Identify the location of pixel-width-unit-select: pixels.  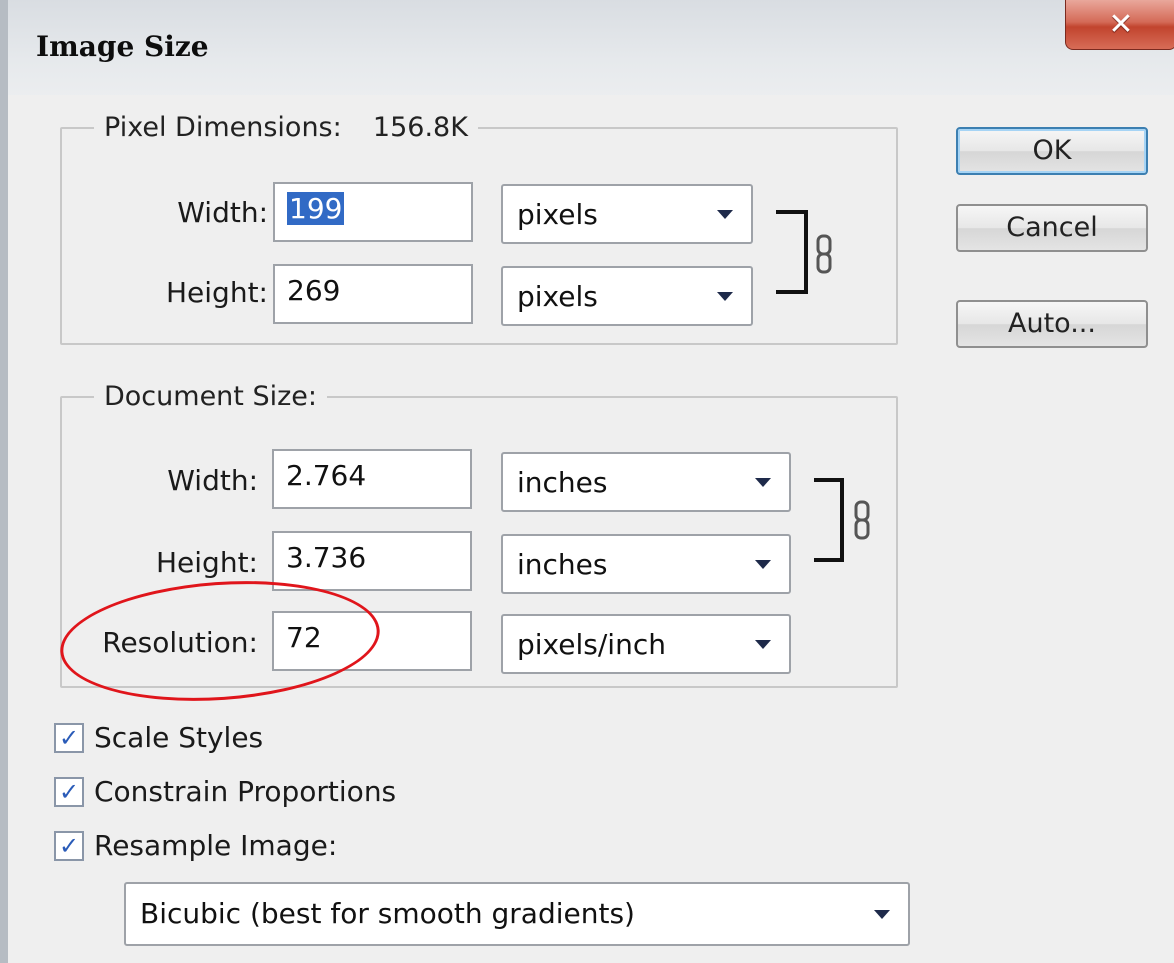
(627, 214).